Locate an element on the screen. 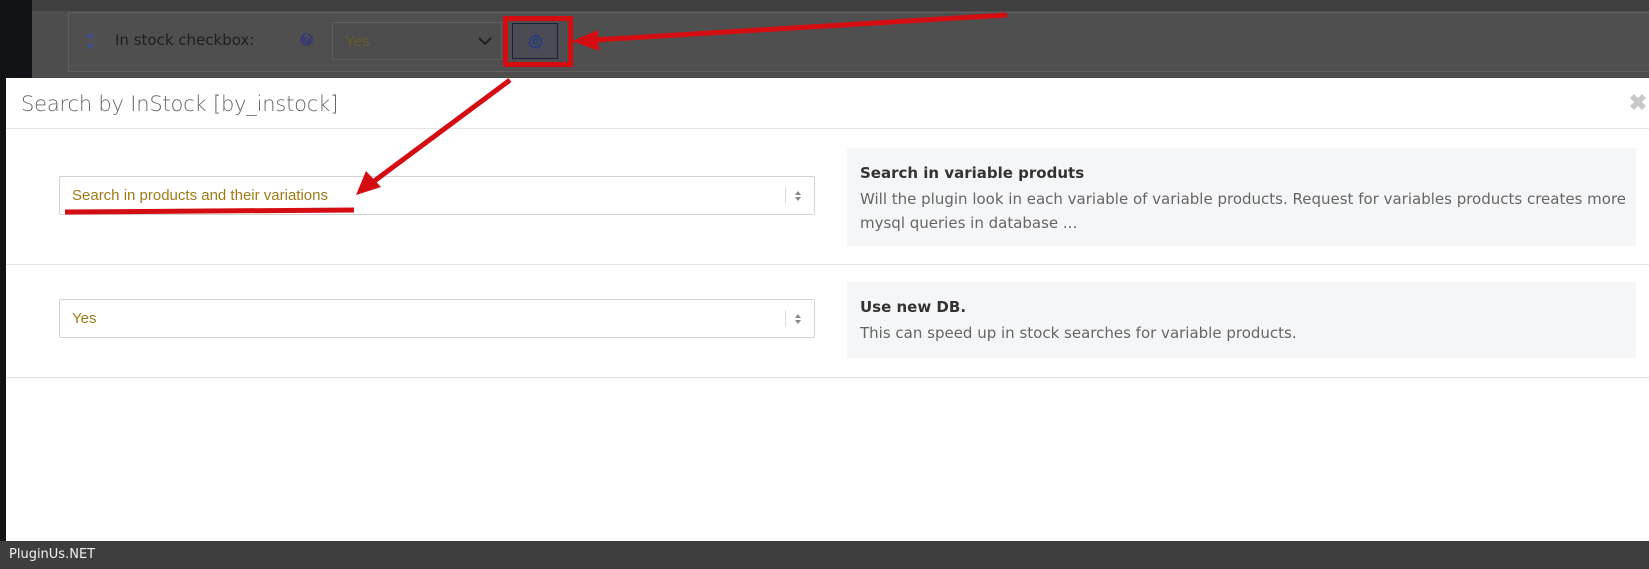 The width and height of the screenshot is (1649, 569). option-description-title: Search in variable produts is located at coordinates (972, 173).